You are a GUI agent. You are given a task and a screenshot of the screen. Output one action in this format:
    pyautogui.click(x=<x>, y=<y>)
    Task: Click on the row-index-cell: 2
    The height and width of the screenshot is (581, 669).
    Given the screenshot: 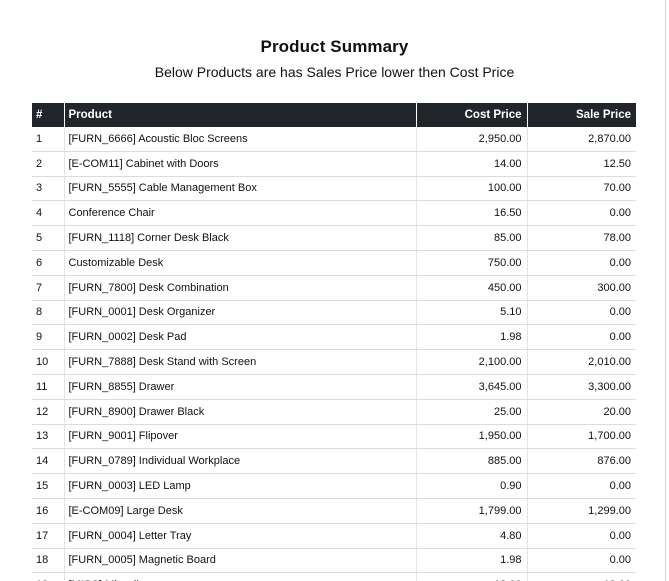 What is the action you would take?
    pyautogui.click(x=48, y=164)
    